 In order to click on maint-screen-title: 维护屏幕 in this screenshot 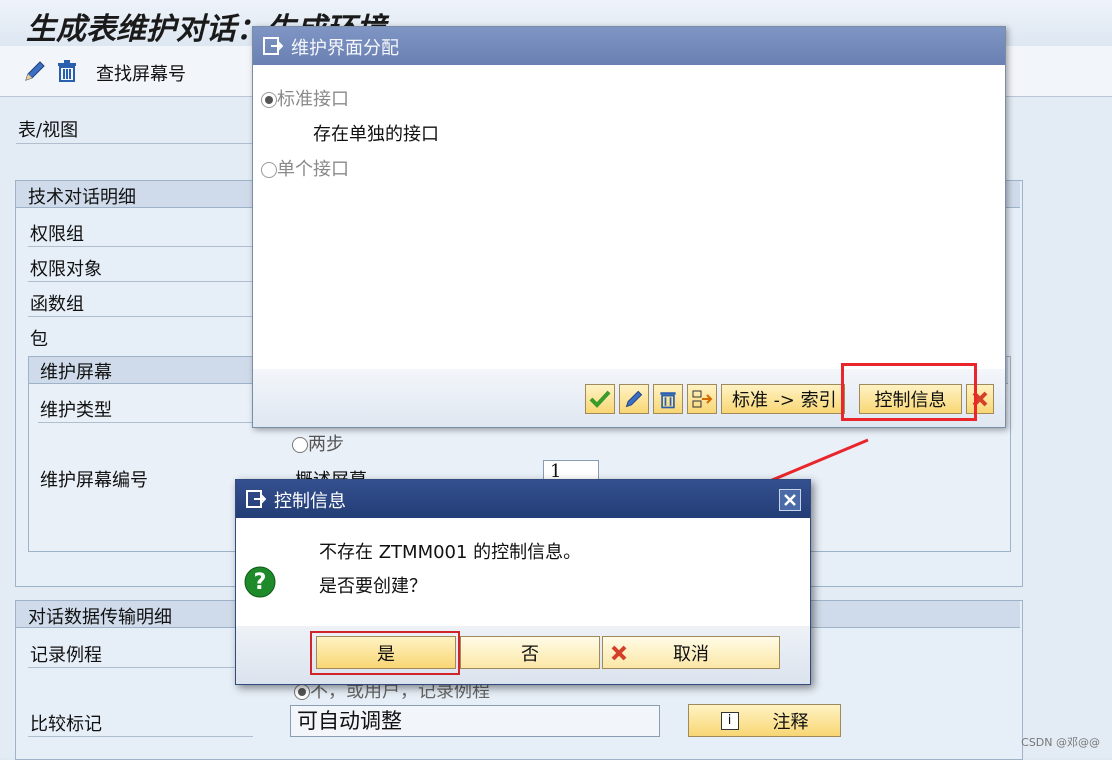, I will do `click(76, 372)`.